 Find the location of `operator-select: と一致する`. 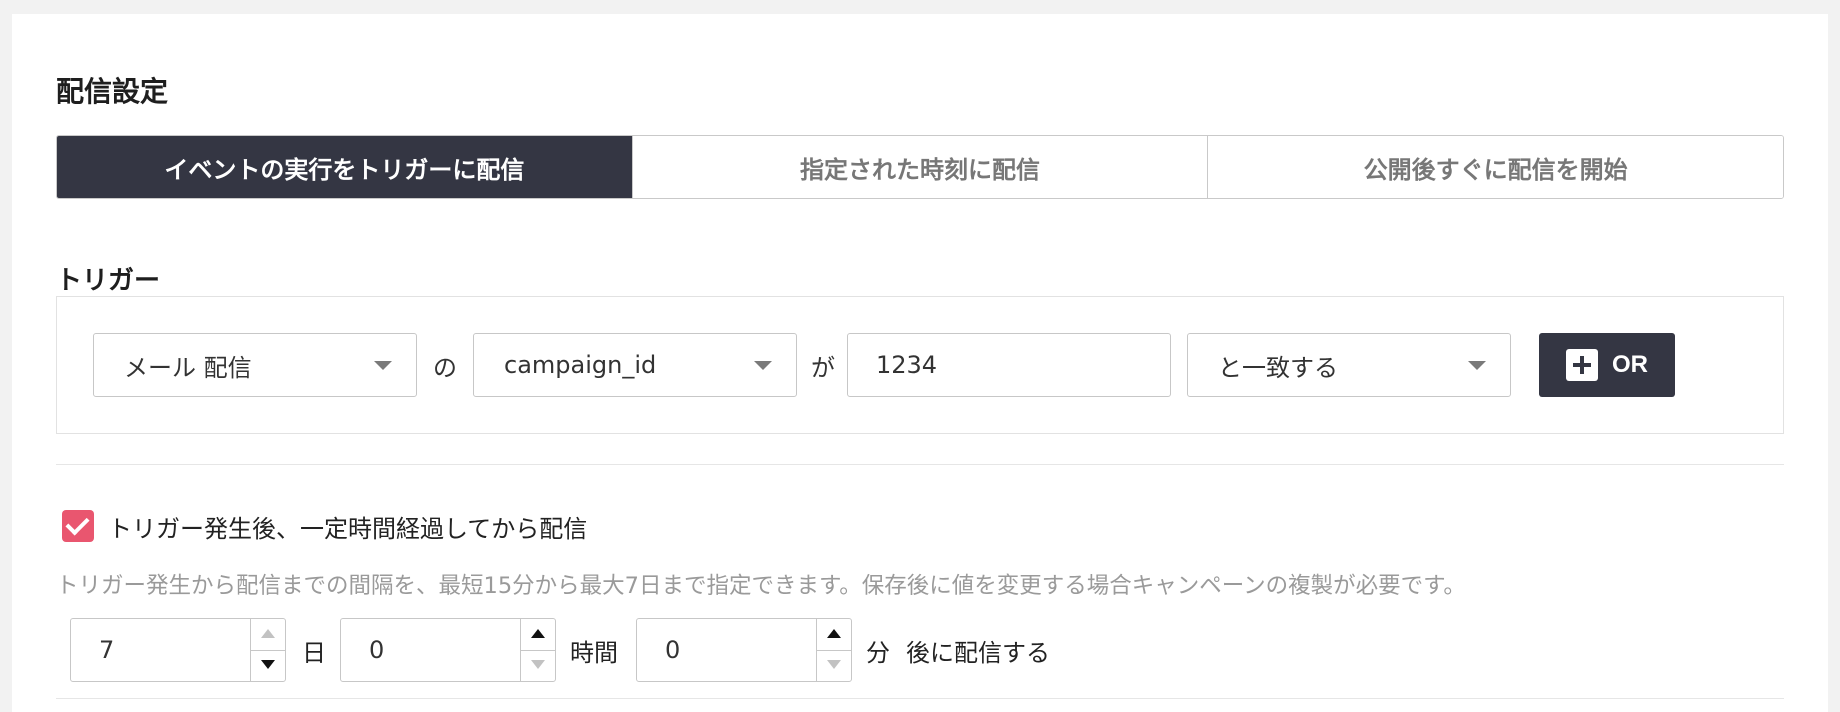

operator-select: と一致する is located at coordinates (1349, 365).